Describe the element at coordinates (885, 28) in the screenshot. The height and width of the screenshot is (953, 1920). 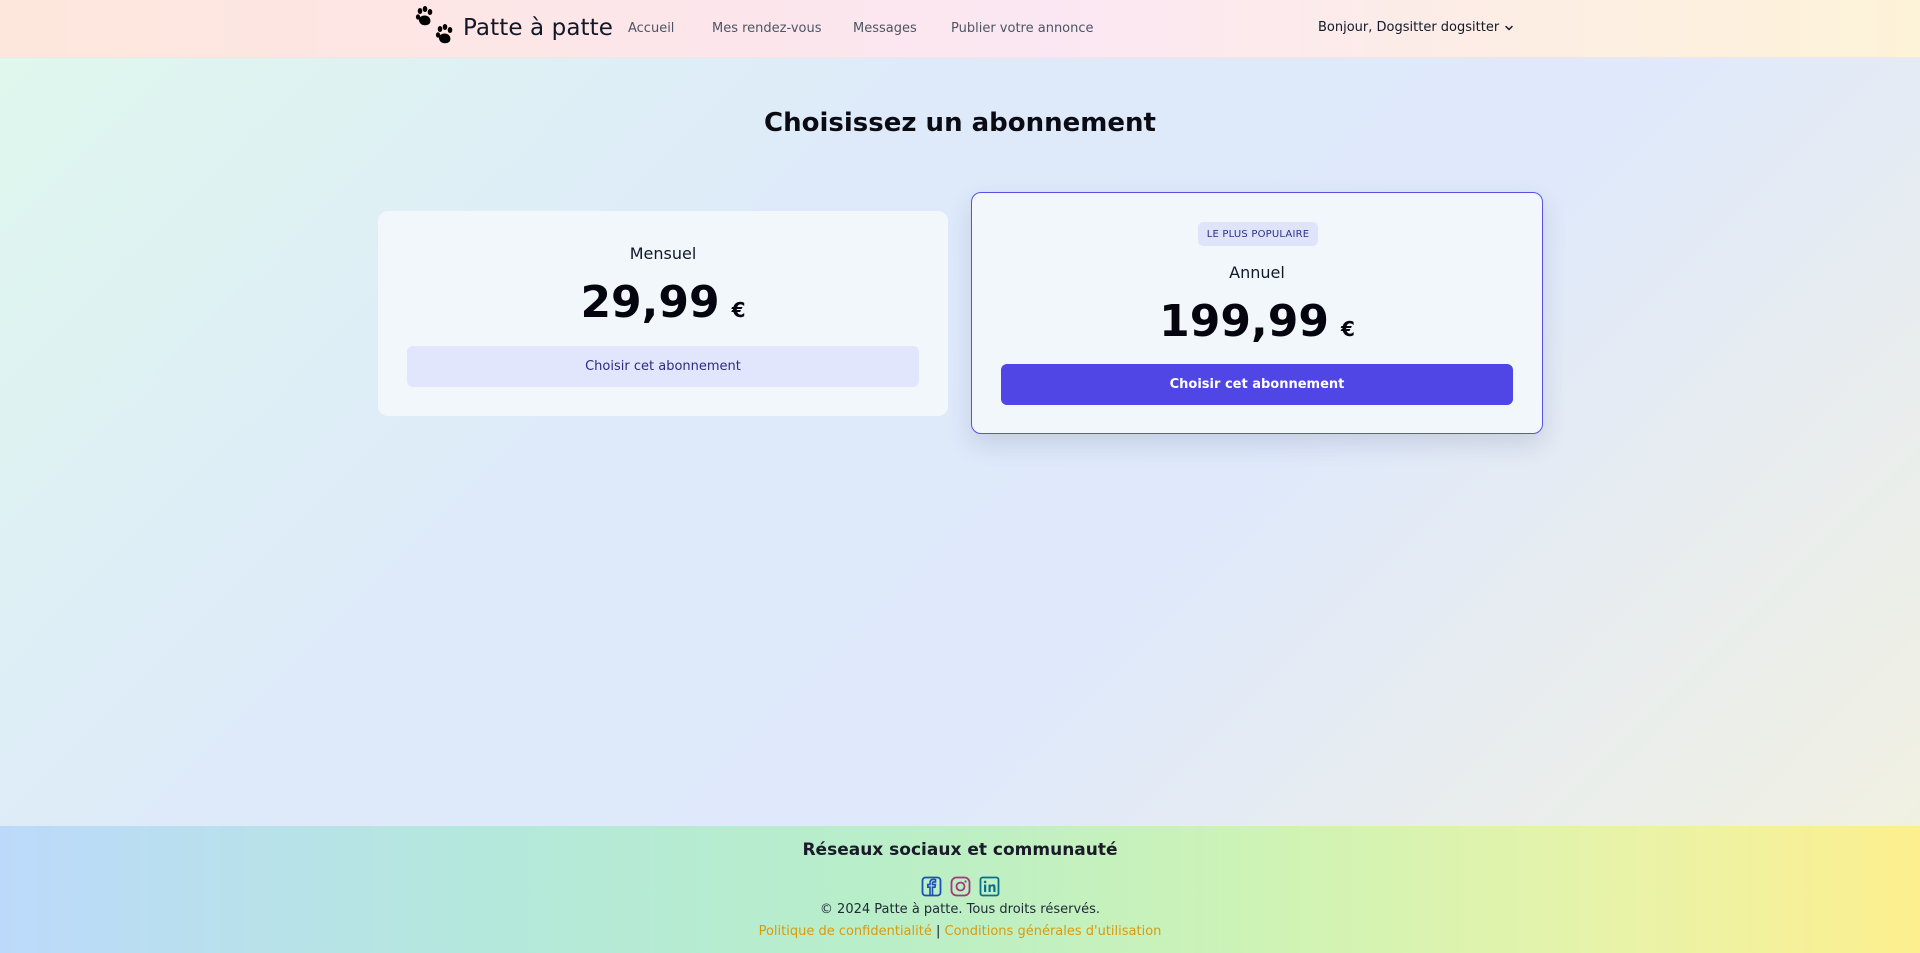
I see `nav-messages: Messages` at that location.